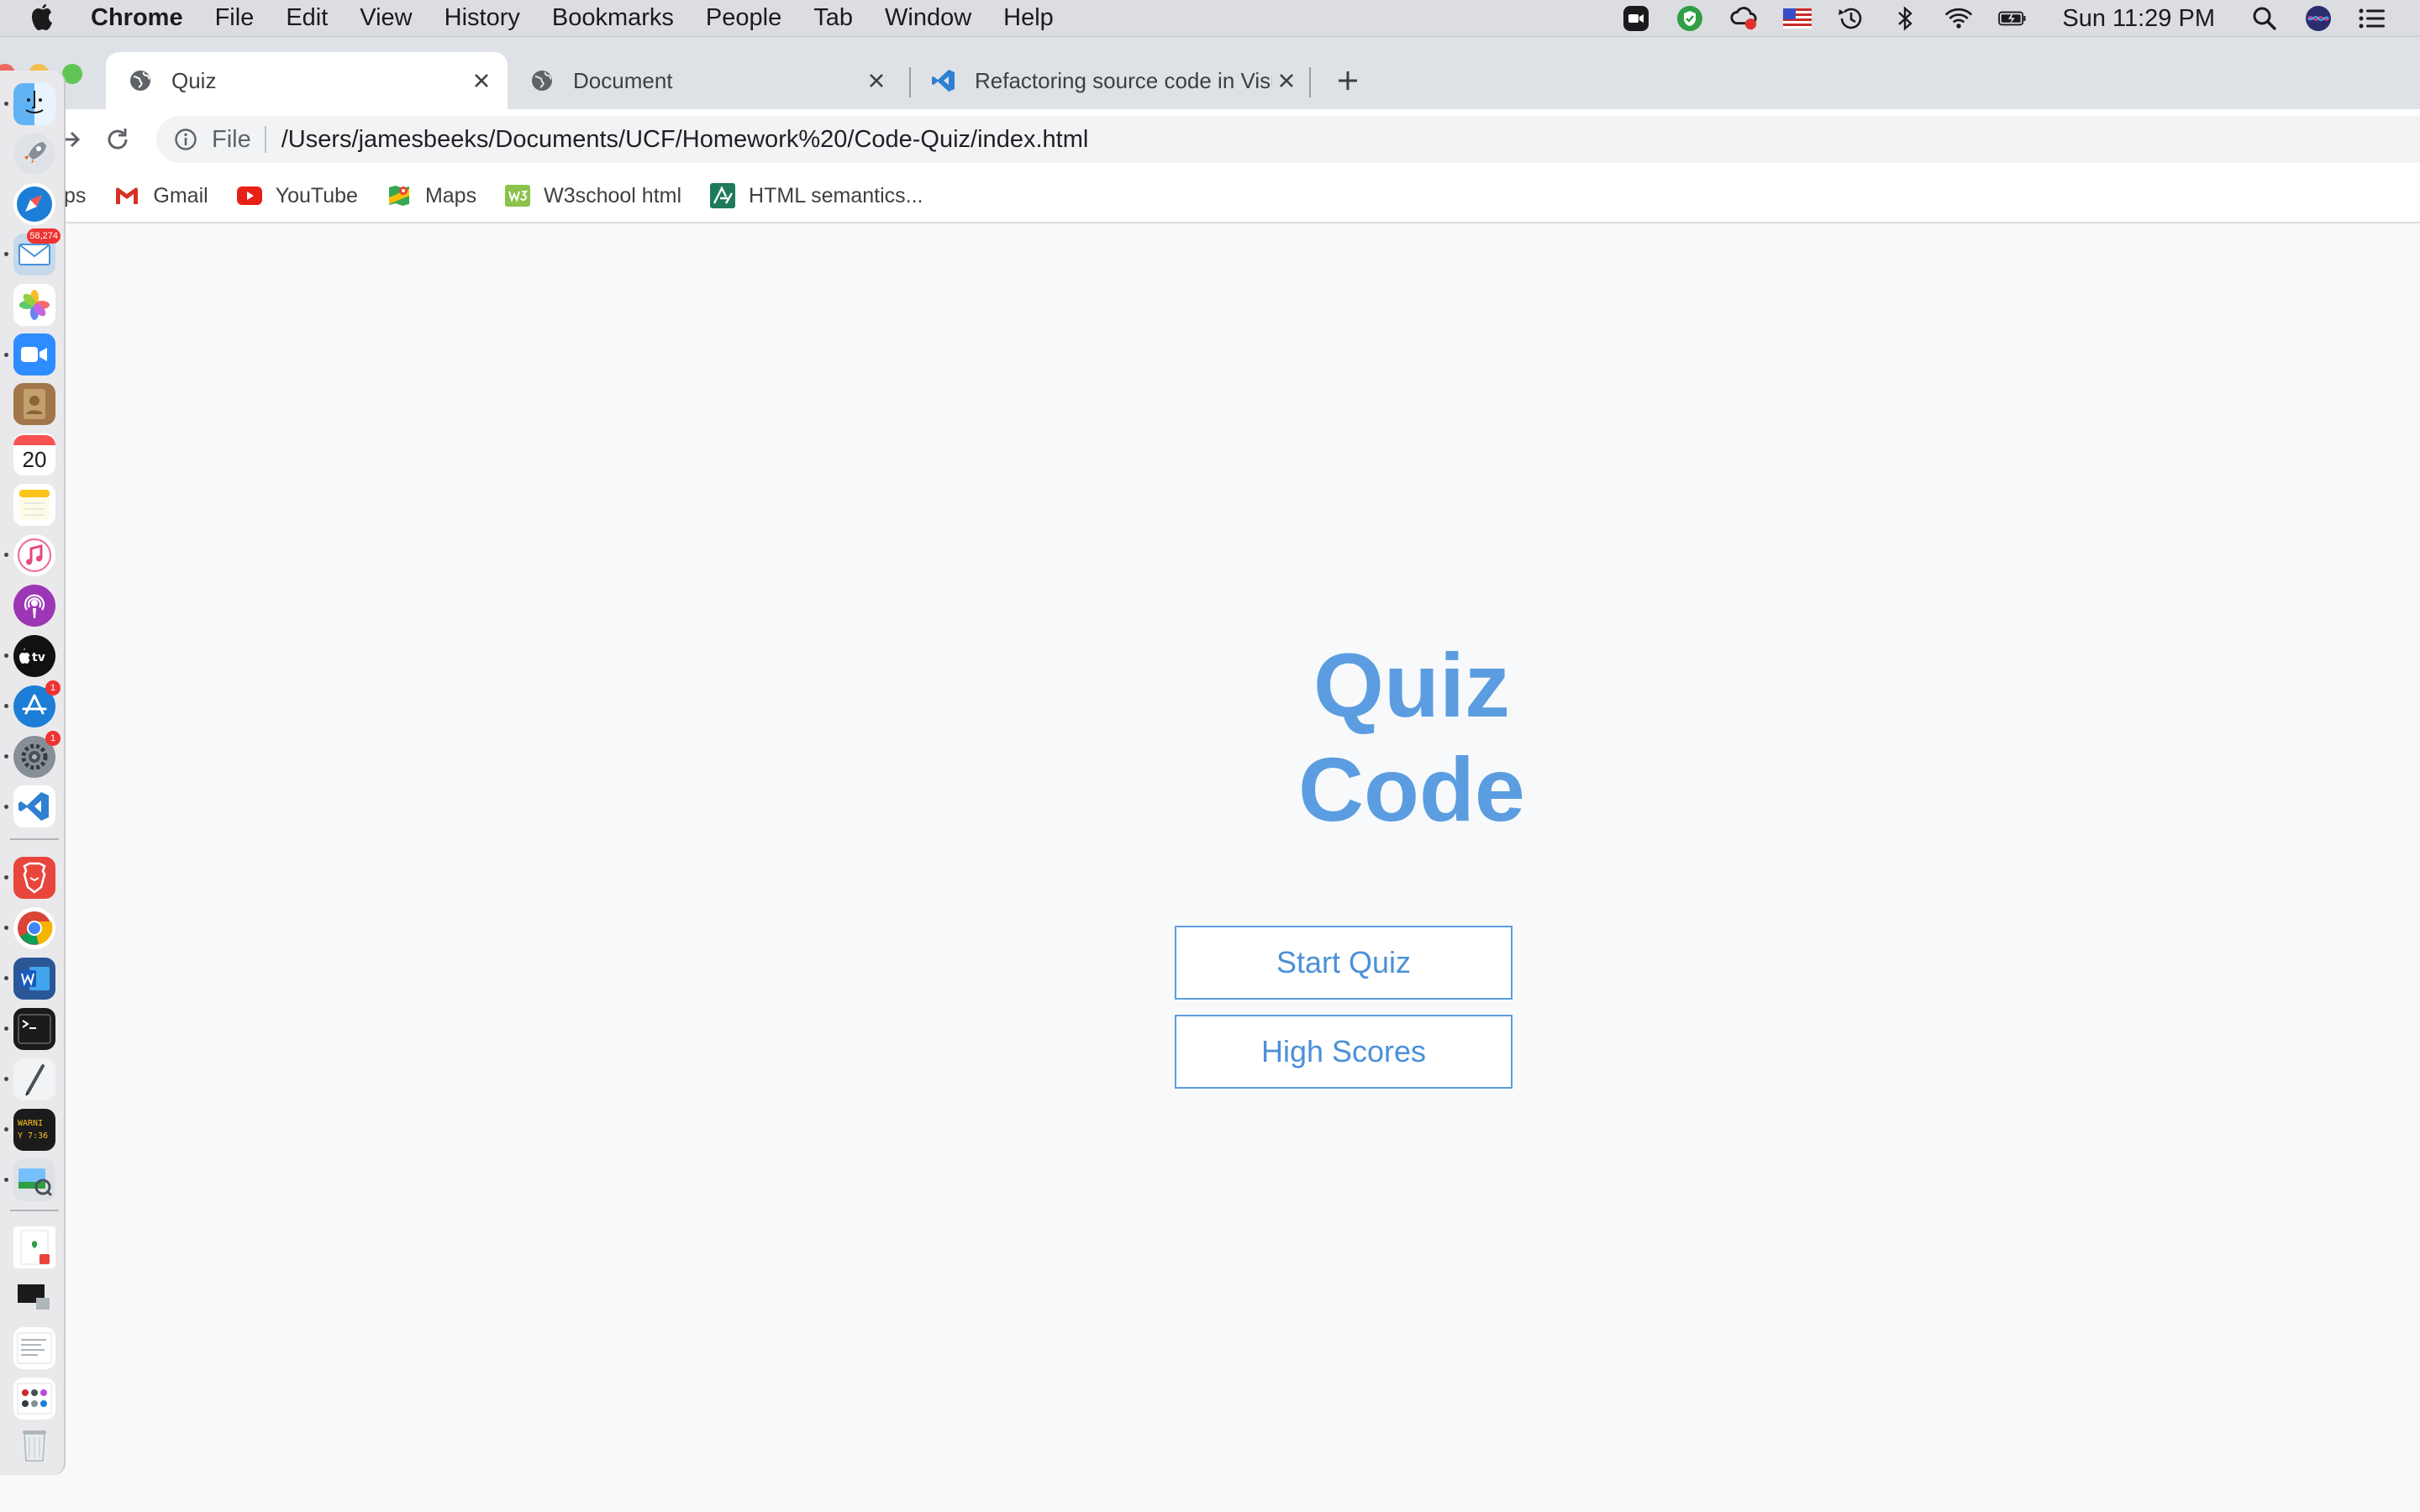 This screenshot has height=1512, width=2420. What do you see at coordinates (34, 1444) in the screenshot?
I see `trash-icon` at bounding box center [34, 1444].